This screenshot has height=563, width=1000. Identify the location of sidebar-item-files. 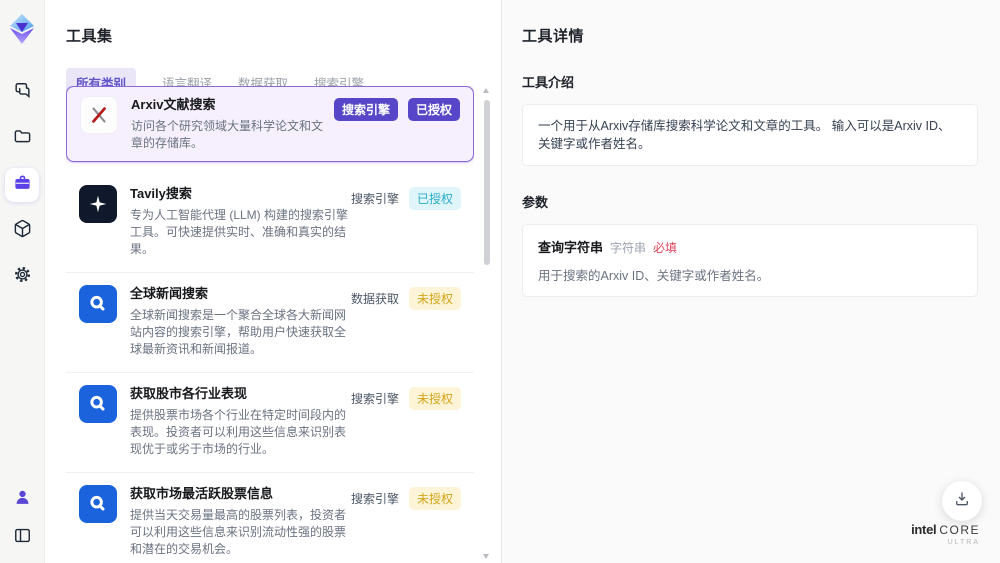
(22, 139).